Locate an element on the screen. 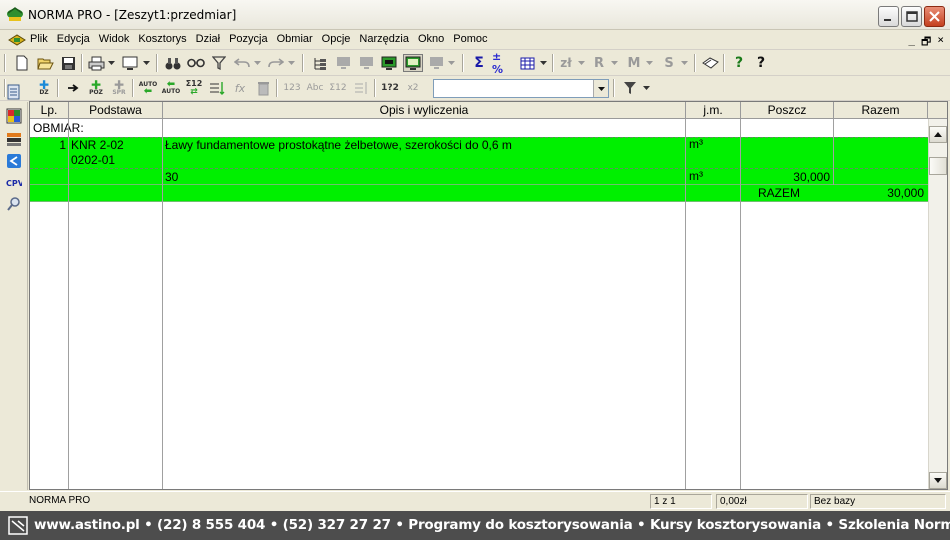 This screenshot has width=950, height=540. equipment-button: S is located at coordinates (669, 63).